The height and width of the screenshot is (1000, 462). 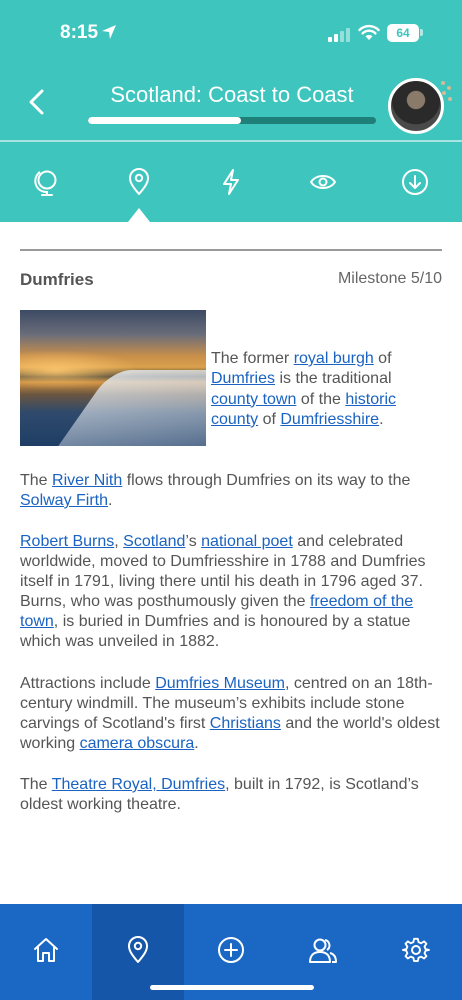 What do you see at coordinates (67, 541) in the screenshot?
I see `link-robert-burns: Robert Burns` at bounding box center [67, 541].